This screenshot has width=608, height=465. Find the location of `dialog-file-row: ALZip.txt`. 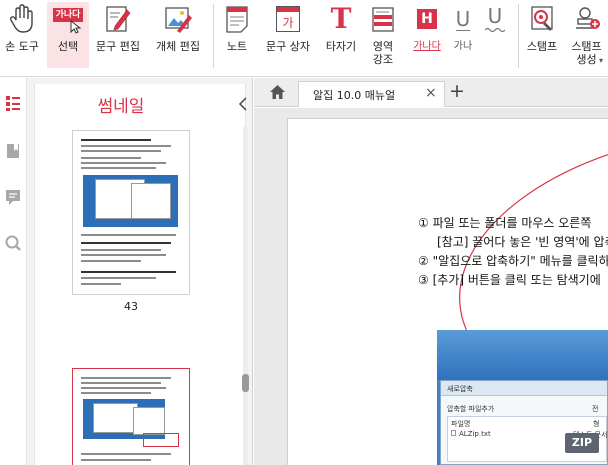

dialog-file-row: ALZip.txt is located at coordinates (475, 434).